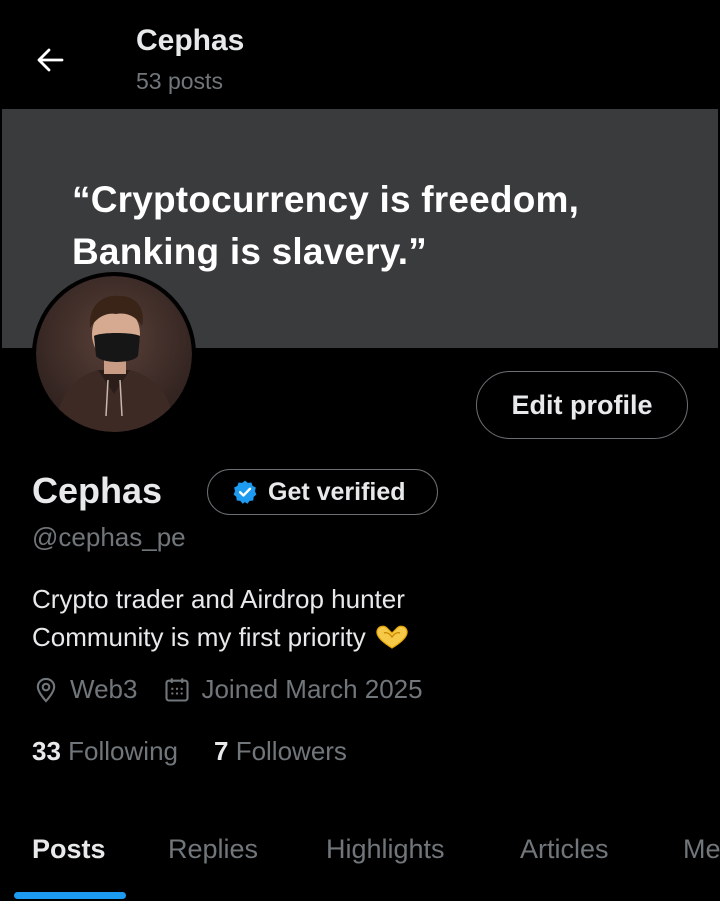  I want to click on calendar-icon, so click(177, 689).